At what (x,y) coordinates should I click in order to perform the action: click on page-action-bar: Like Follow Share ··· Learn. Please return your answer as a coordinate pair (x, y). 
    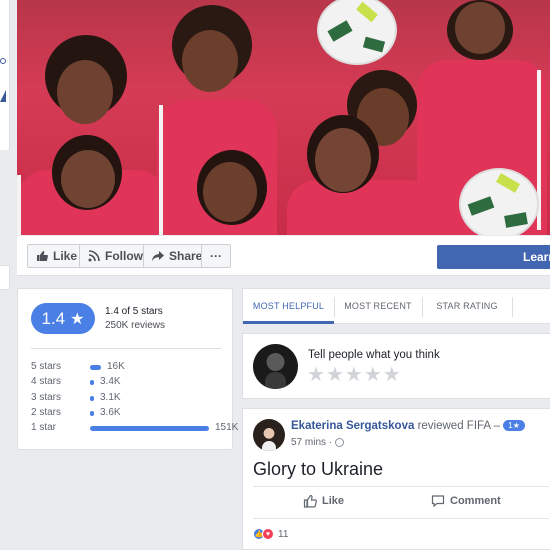
    Looking at the image, I should click on (283, 256).